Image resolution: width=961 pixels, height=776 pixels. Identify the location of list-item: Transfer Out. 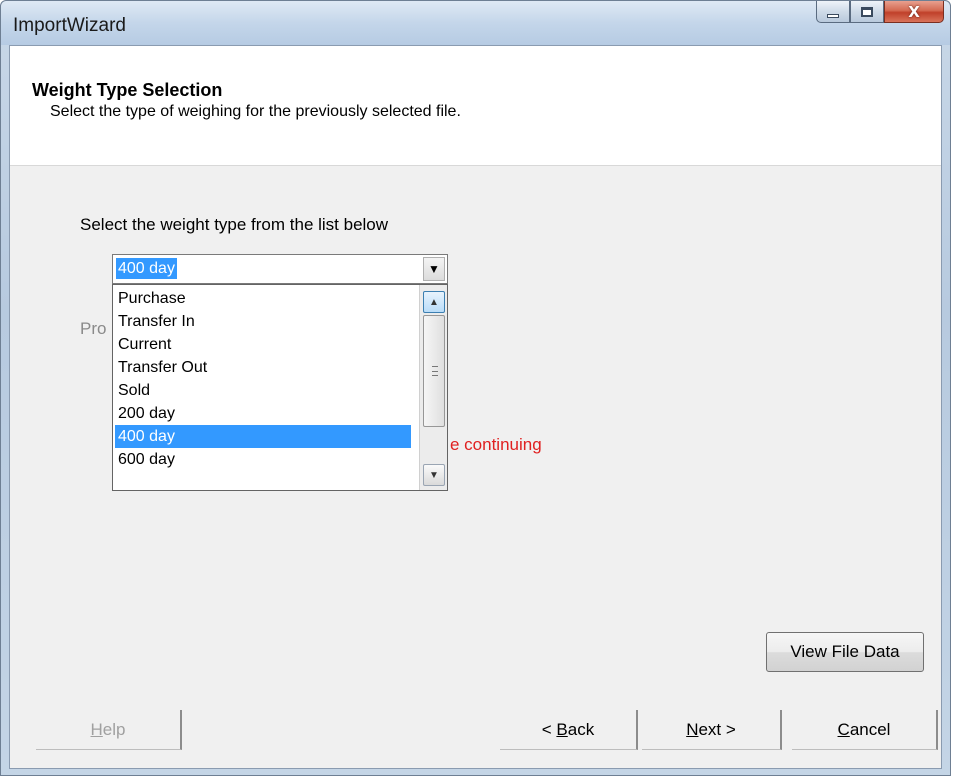
(263, 367).